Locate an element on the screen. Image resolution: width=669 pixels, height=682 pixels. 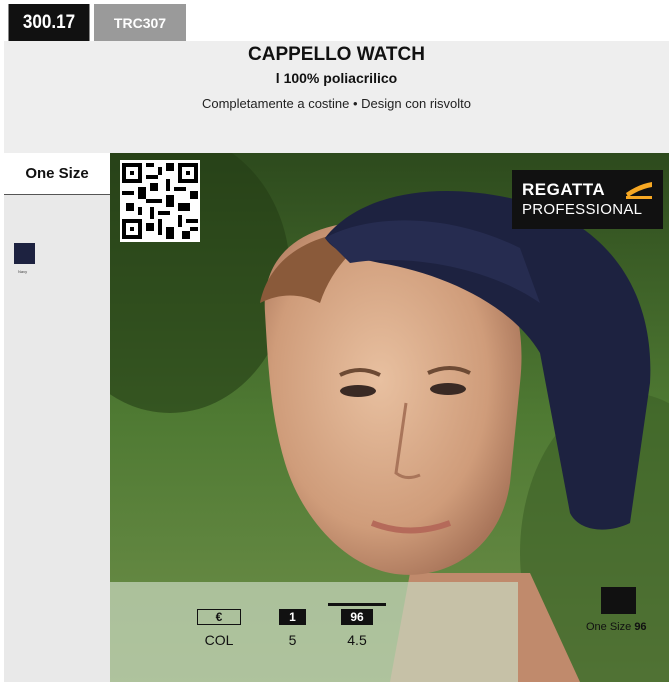
size-sidebar is located at coordinates (57, 417).